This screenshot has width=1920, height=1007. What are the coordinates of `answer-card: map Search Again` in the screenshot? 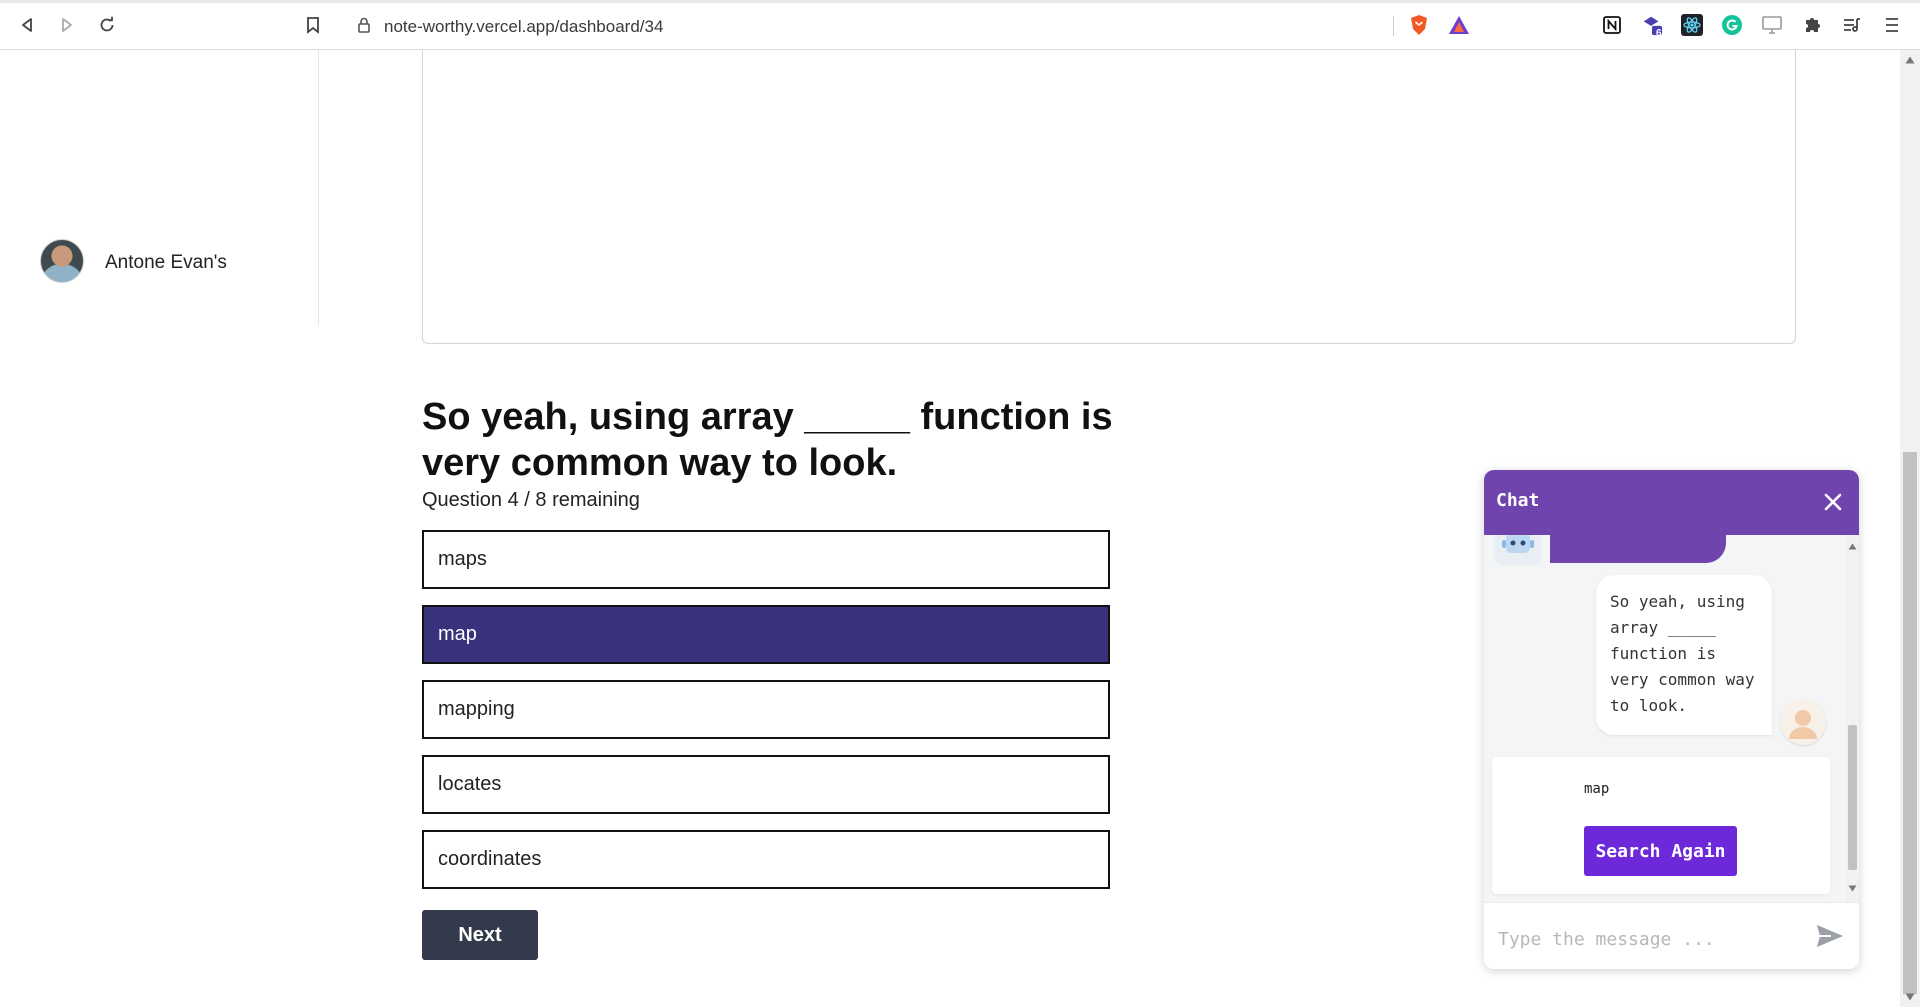 It's located at (1661, 825).